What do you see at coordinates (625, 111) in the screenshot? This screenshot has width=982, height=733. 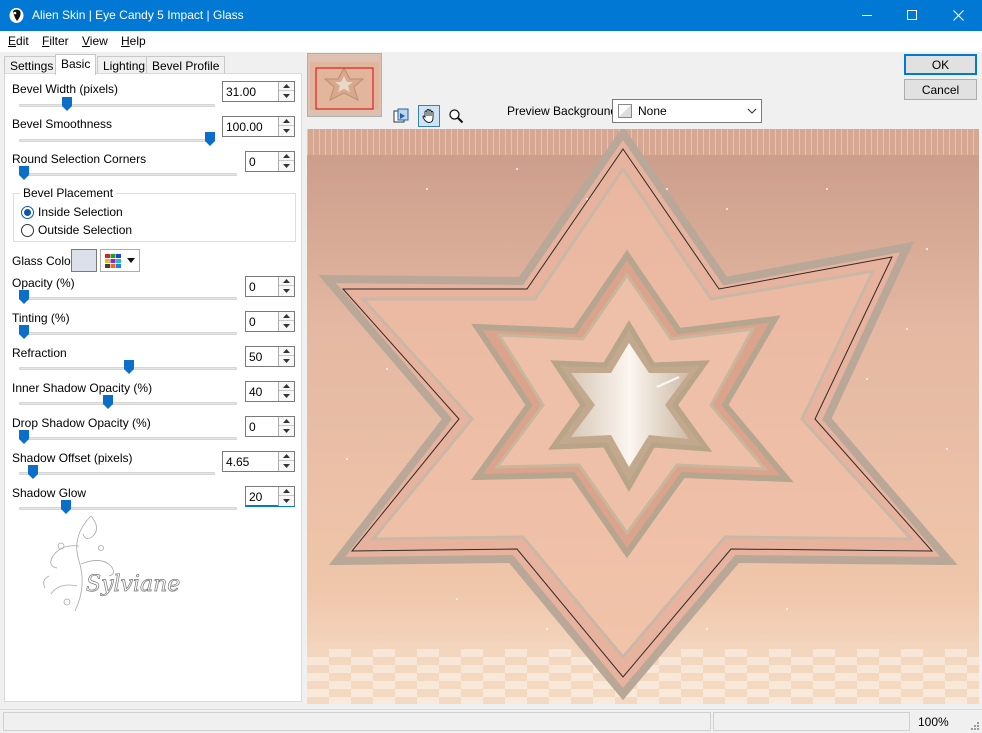 I see `background-swatch` at bounding box center [625, 111].